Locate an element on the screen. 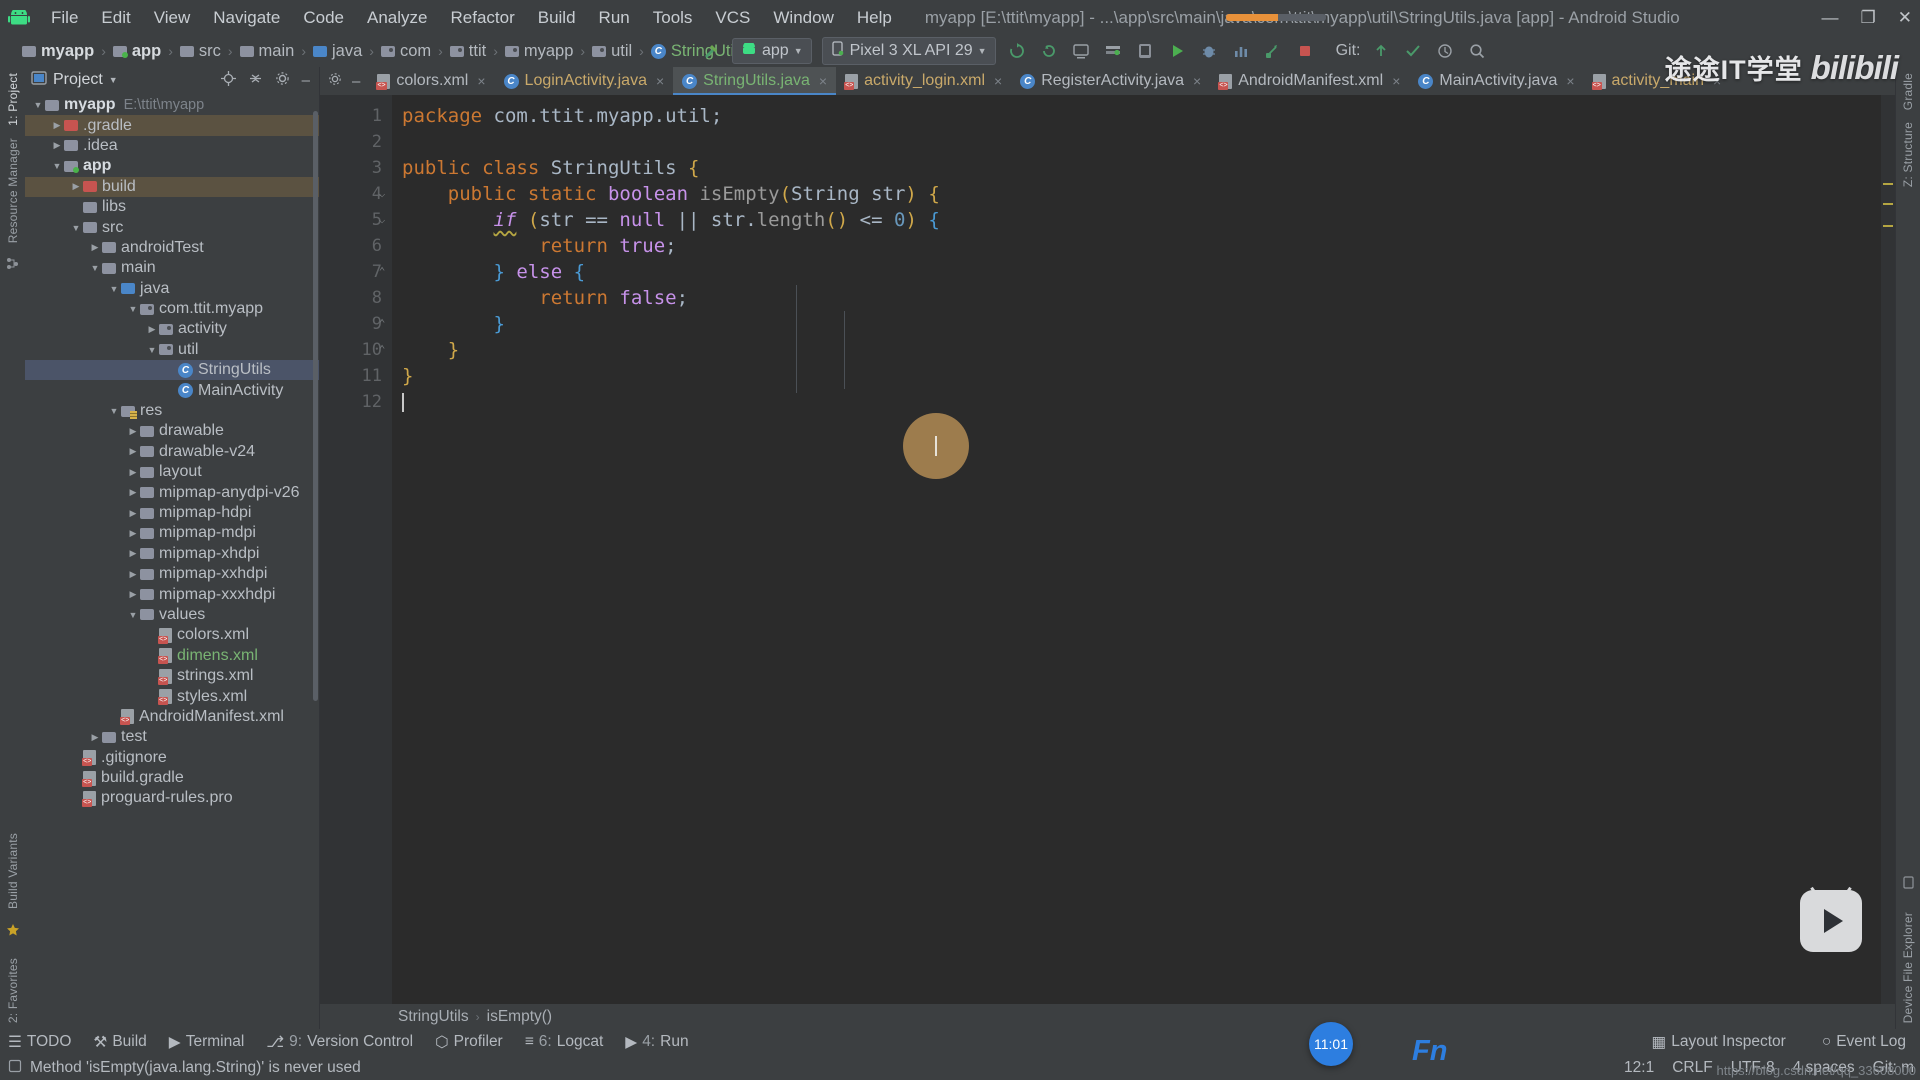  tree-item-mipmap-anydpi-v26: ▶ mipmap-anydpi-v26 is located at coordinates (172, 492).